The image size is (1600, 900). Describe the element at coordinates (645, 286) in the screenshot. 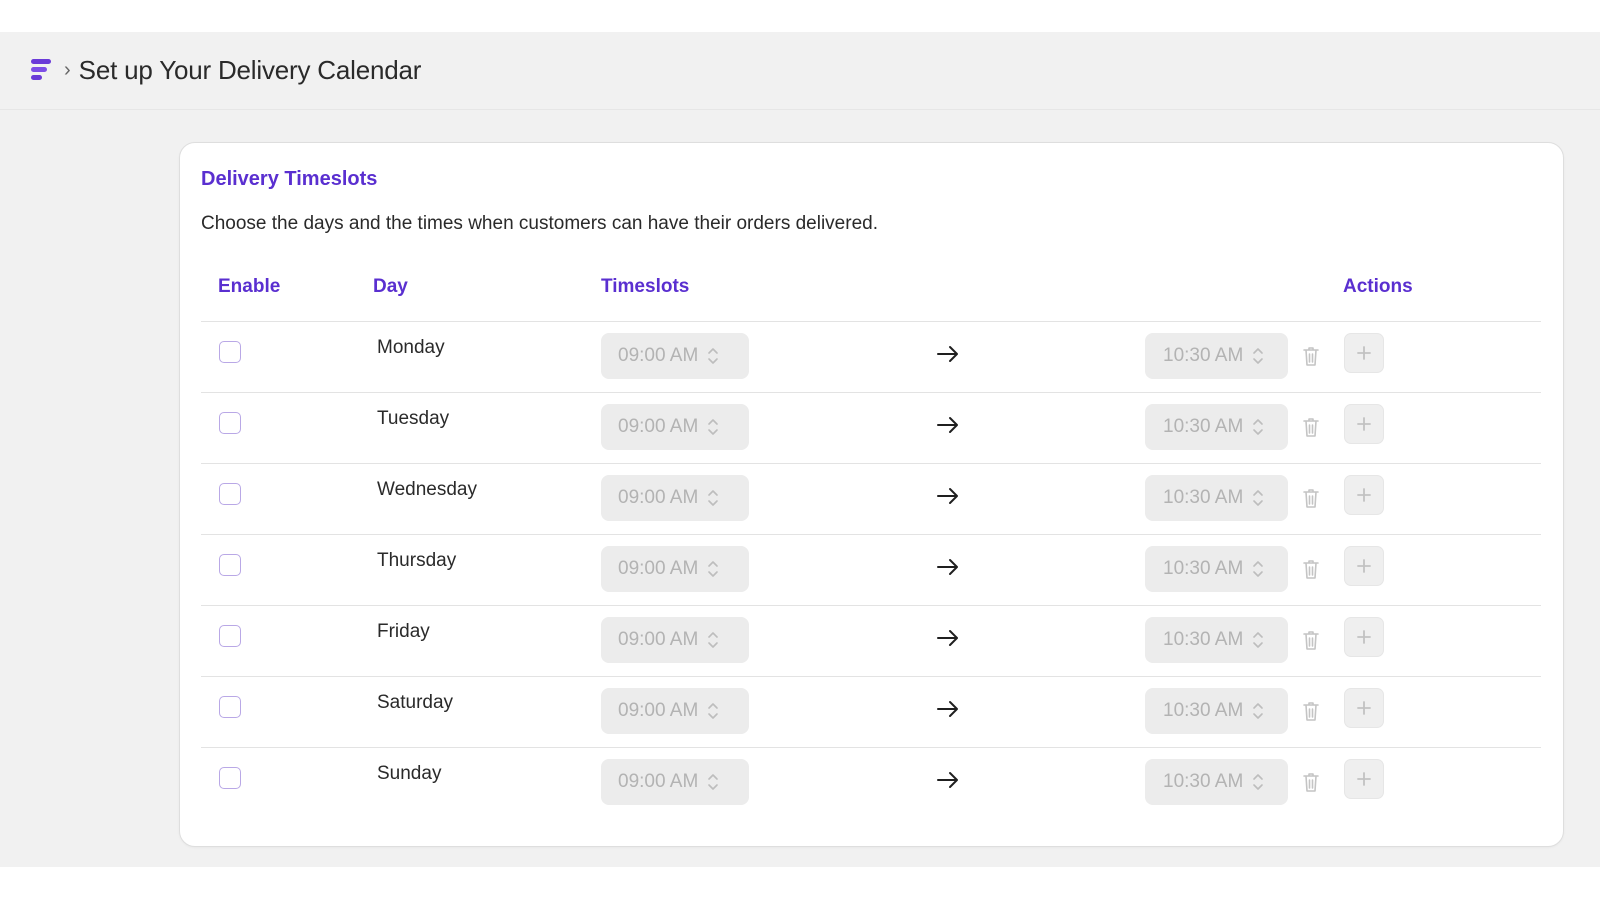

I see `column-header-timeslots: Timeslots` at that location.